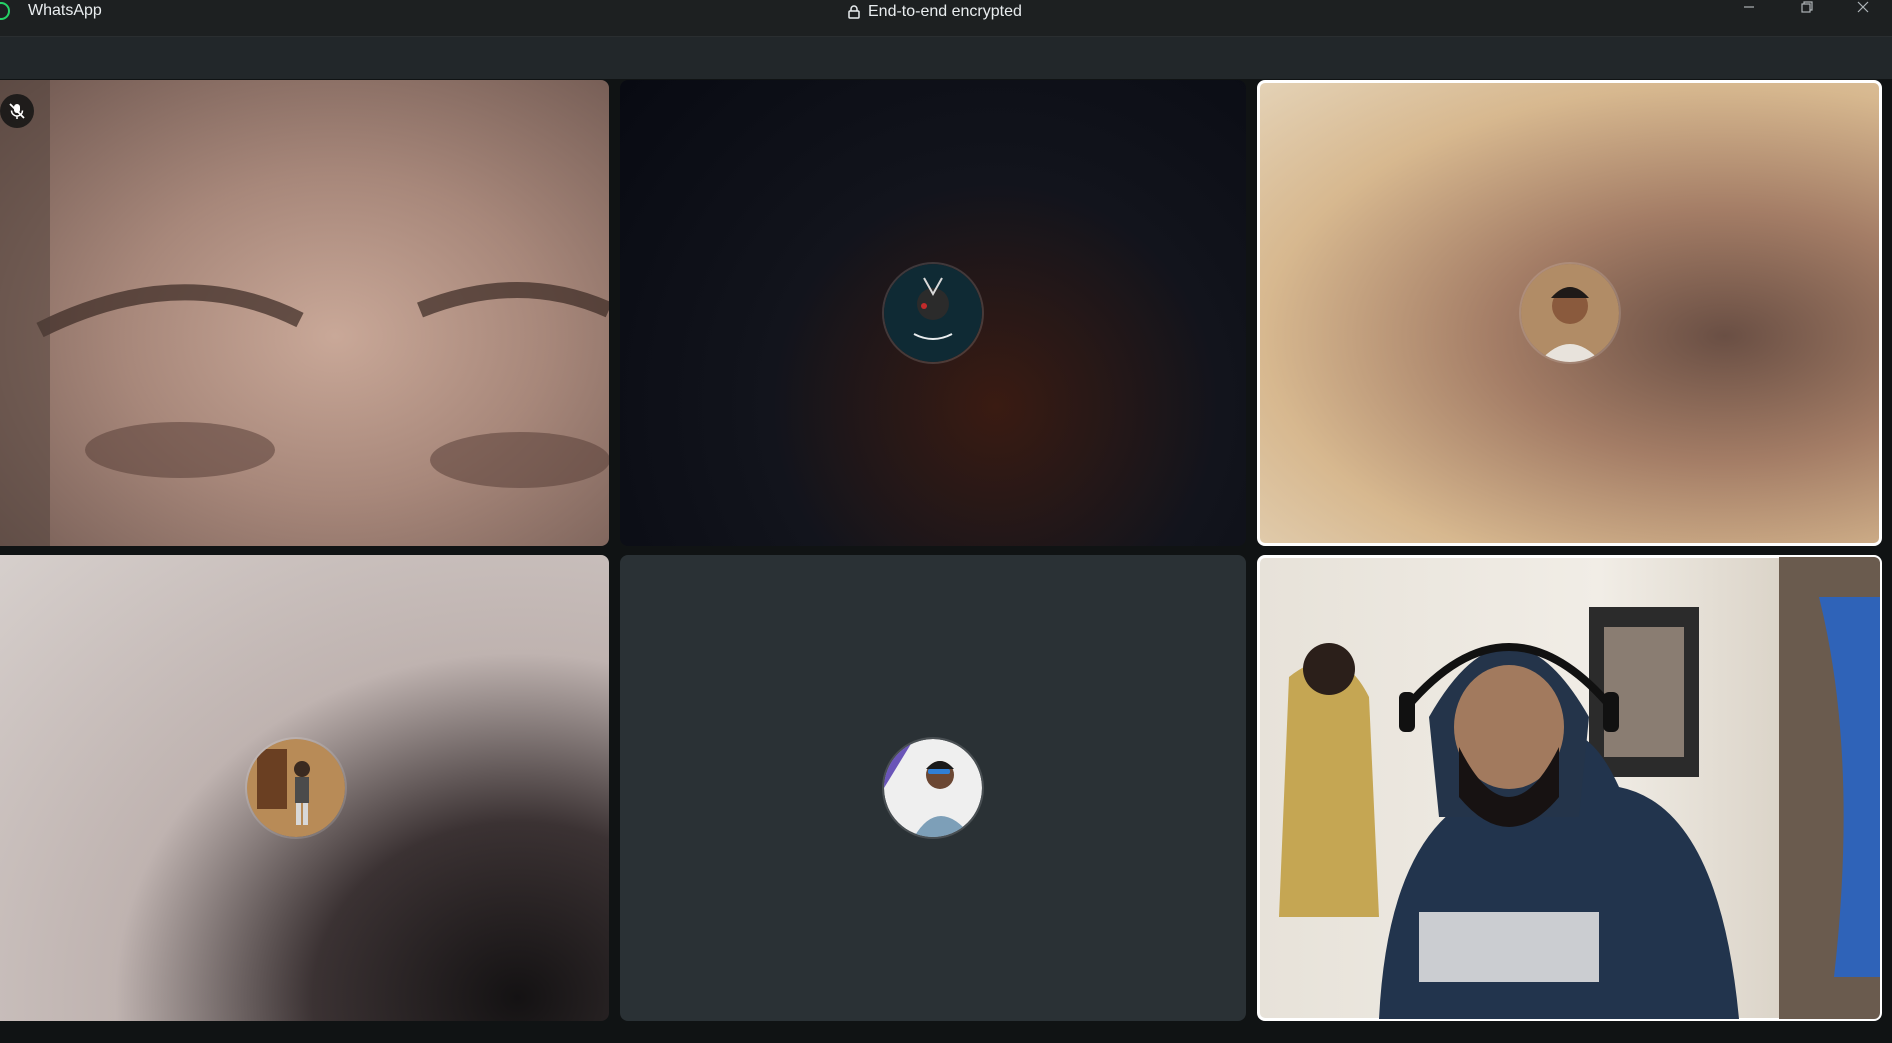 The height and width of the screenshot is (1043, 1892). Describe the element at coordinates (65, 10) in the screenshot. I see `app-name: WhatsApp` at that location.